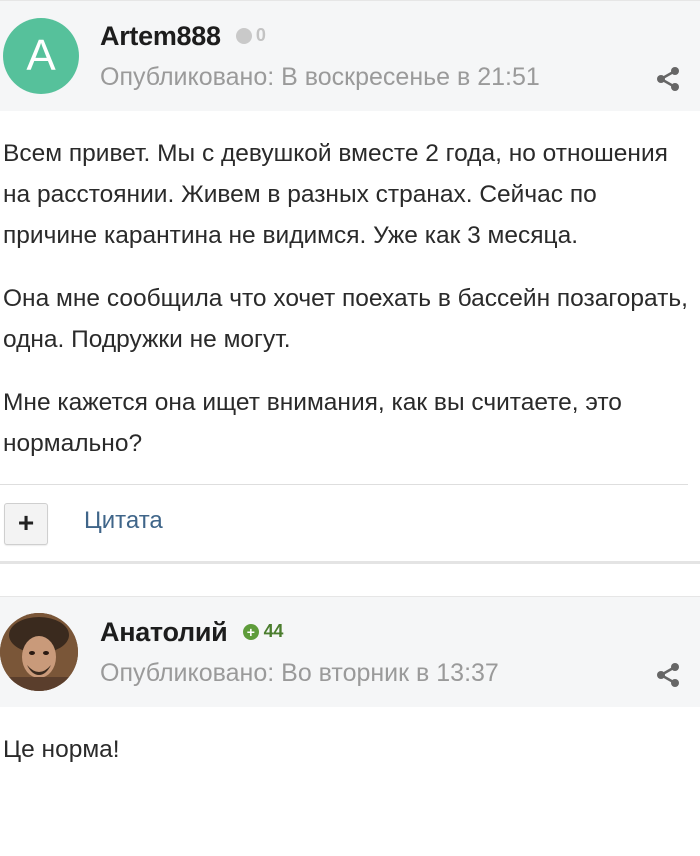 This screenshot has width=700, height=856. Describe the element at coordinates (350, 738) in the screenshot. I see `post-content: Це норма!` at that location.